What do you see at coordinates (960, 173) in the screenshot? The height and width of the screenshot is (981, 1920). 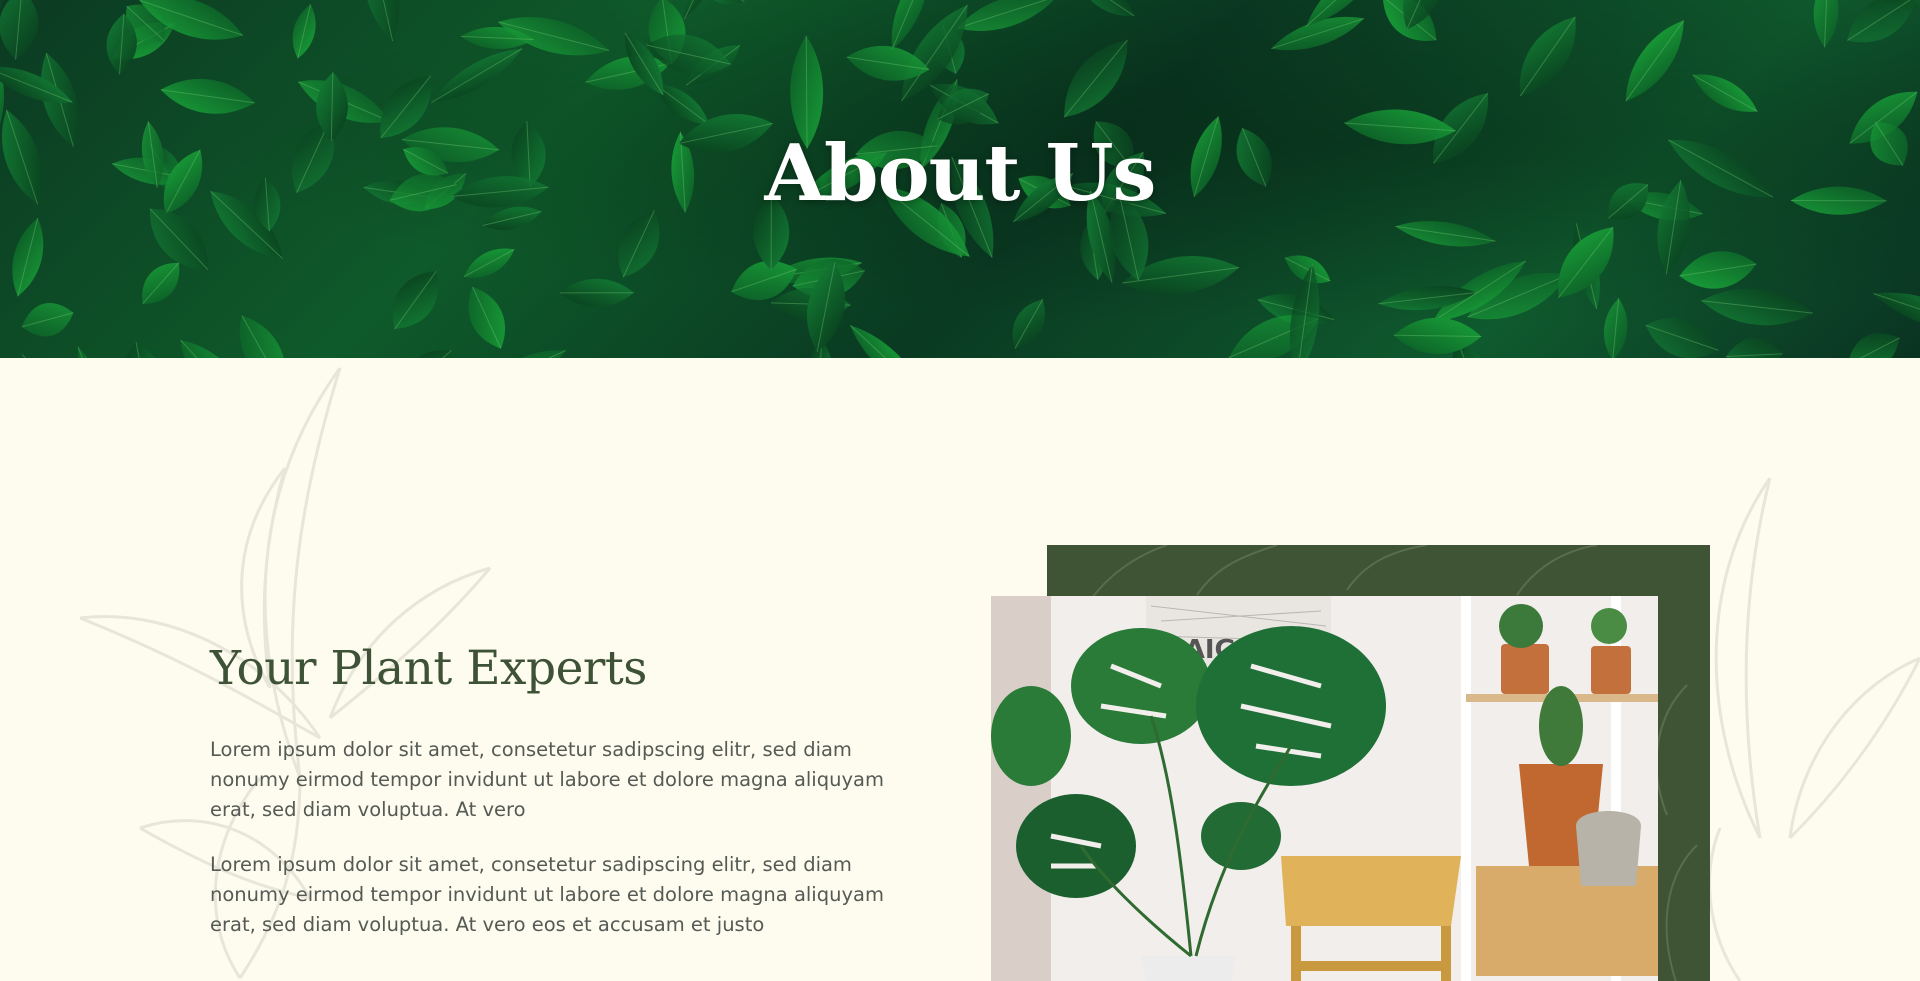 I see `page-title: About Us` at bounding box center [960, 173].